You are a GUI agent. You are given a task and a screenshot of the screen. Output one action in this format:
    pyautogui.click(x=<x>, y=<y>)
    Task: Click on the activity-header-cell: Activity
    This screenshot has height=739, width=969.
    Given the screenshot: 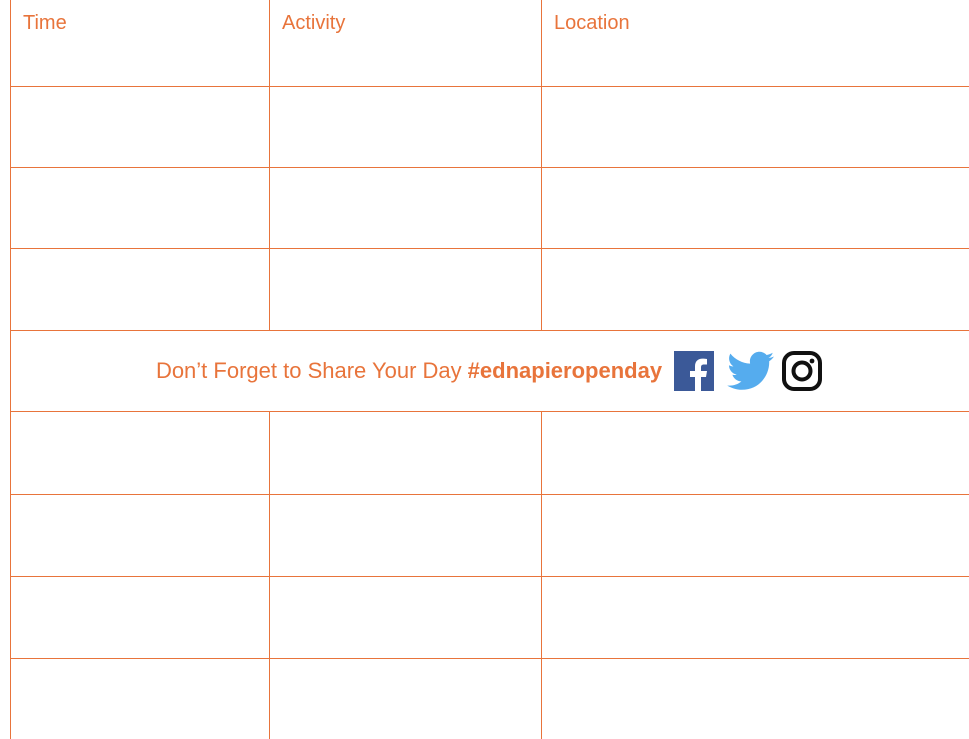 What is the action you would take?
    pyautogui.click(x=405, y=43)
    